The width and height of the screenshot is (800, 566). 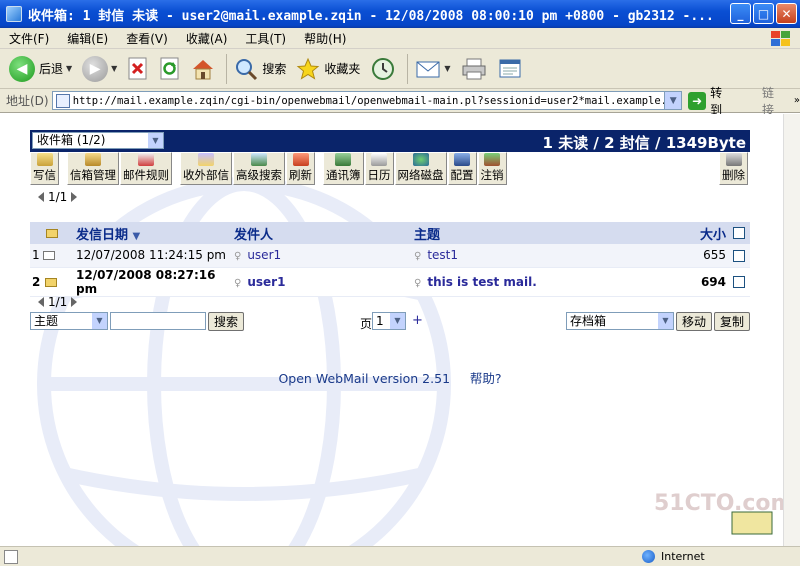 What do you see at coordinates (170, 69) in the screenshot?
I see `refresh-button` at bounding box center [170, 69].